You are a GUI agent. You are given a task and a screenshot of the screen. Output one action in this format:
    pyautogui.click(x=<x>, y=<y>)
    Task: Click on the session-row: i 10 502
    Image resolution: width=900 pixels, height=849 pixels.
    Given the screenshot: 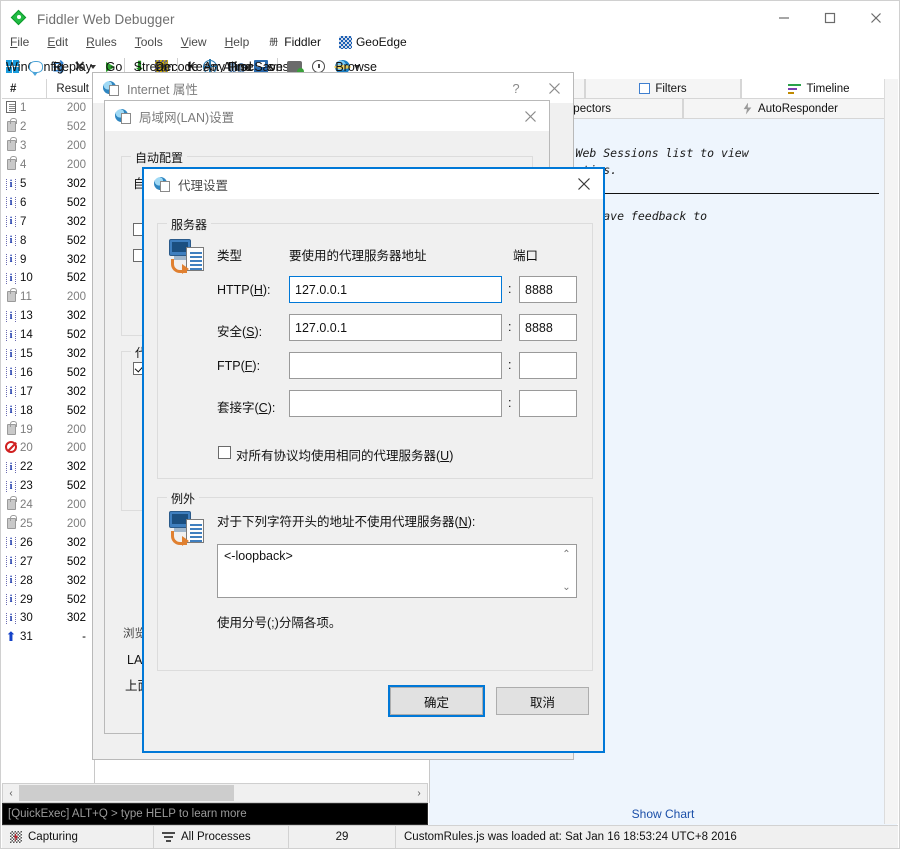 What is the action you would take?
    pyautogui.click(x=48, y=278)
    